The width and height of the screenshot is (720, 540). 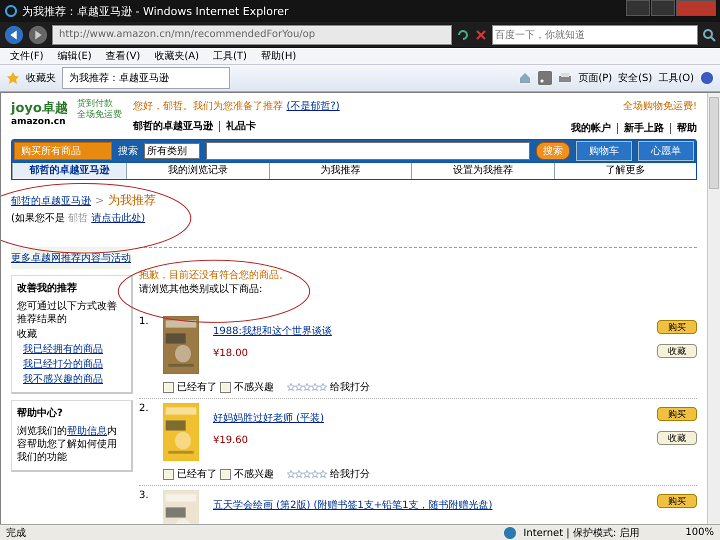 I want to click on panel-title: 帮助中心?, so click(x=40, y=413).